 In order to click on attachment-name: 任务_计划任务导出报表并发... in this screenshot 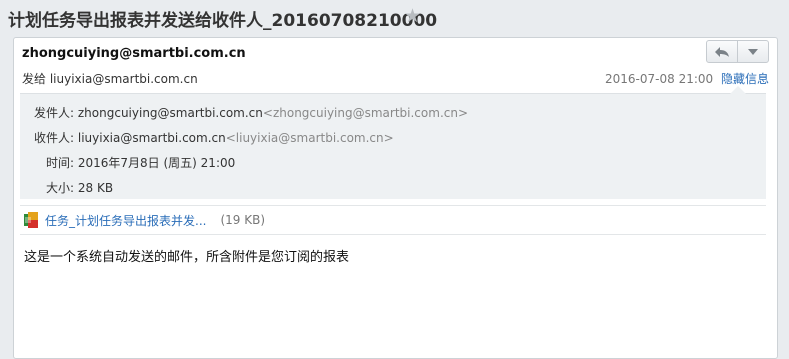, I will do `click(125, 220)`.